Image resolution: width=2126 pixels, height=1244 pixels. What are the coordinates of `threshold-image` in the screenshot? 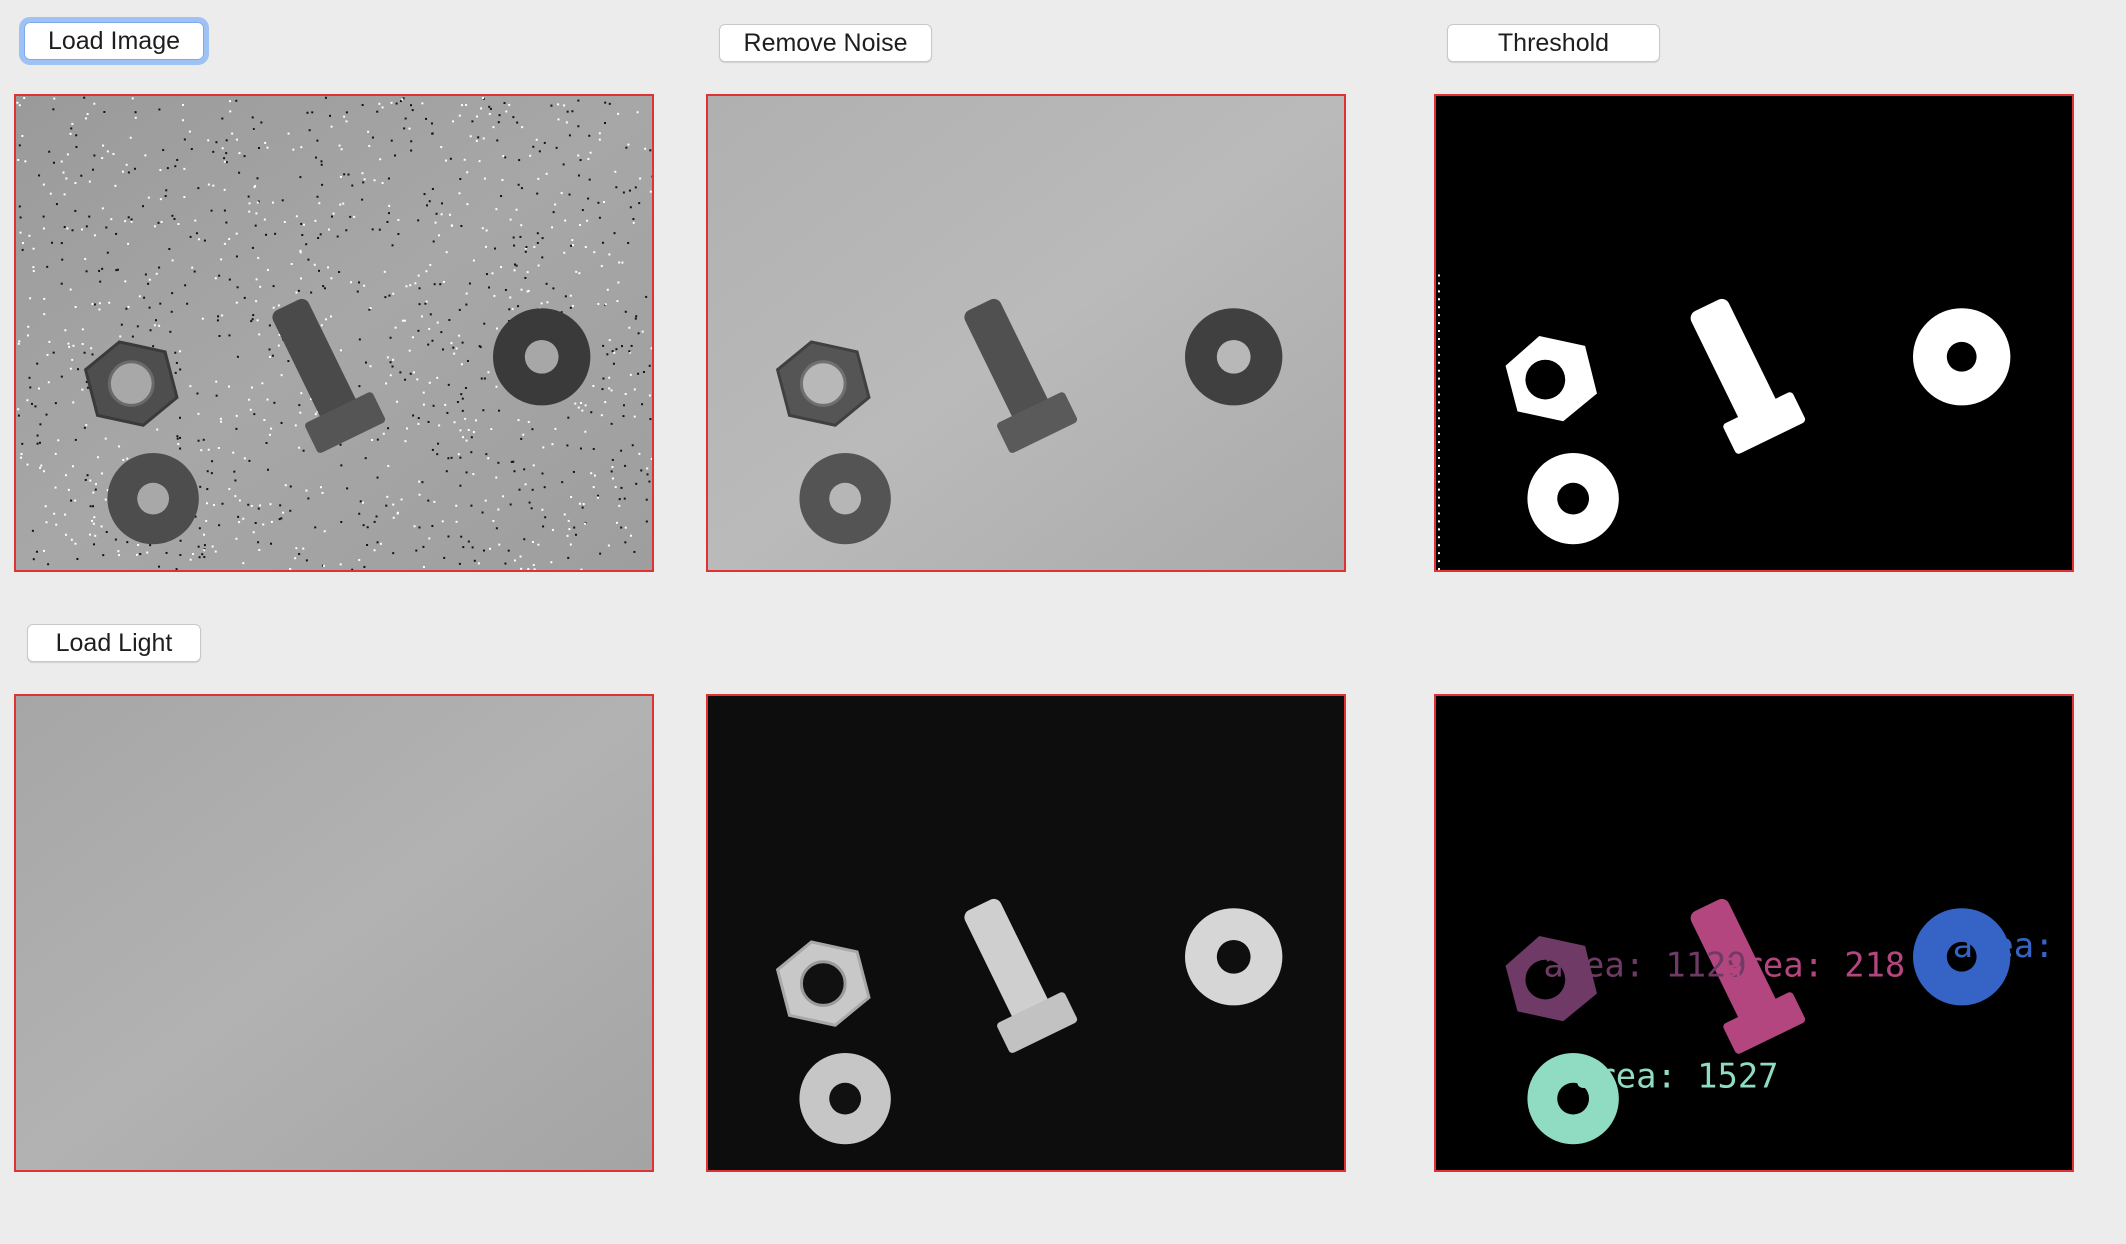 It's located at (1754, 333).